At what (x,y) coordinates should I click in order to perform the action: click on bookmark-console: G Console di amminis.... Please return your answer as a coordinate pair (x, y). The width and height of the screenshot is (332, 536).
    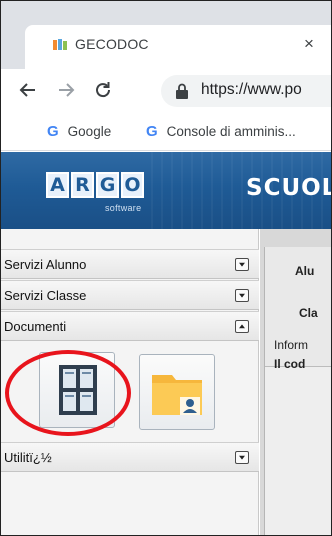
    Looking at the image, I should click on (221, 131).